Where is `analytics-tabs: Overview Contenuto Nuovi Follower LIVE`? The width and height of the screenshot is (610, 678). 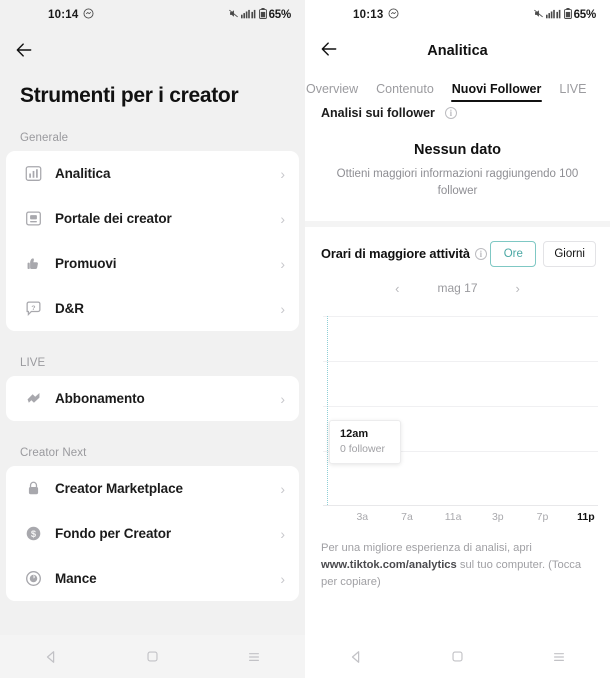 analytics-tabs: Overview Contenuto Nuovi Follower LIVE is located at coordinates (457, 87).